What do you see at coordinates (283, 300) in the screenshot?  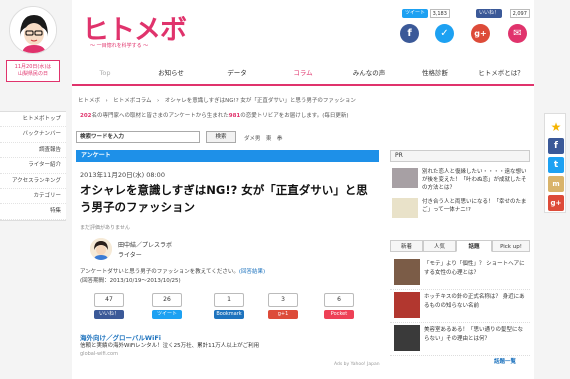 I see `share-count: 3` at bounding box center [283, 300].